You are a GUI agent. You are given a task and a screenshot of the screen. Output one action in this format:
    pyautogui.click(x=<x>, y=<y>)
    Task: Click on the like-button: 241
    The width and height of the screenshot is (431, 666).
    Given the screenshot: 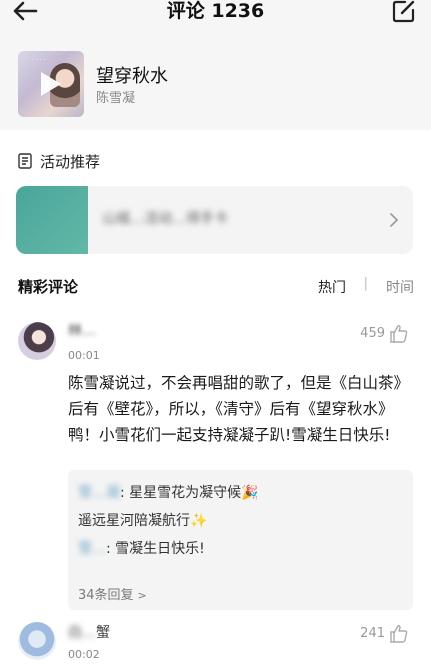 What is the action you would take?
    pyautogui.click(x=379, y=634)
    